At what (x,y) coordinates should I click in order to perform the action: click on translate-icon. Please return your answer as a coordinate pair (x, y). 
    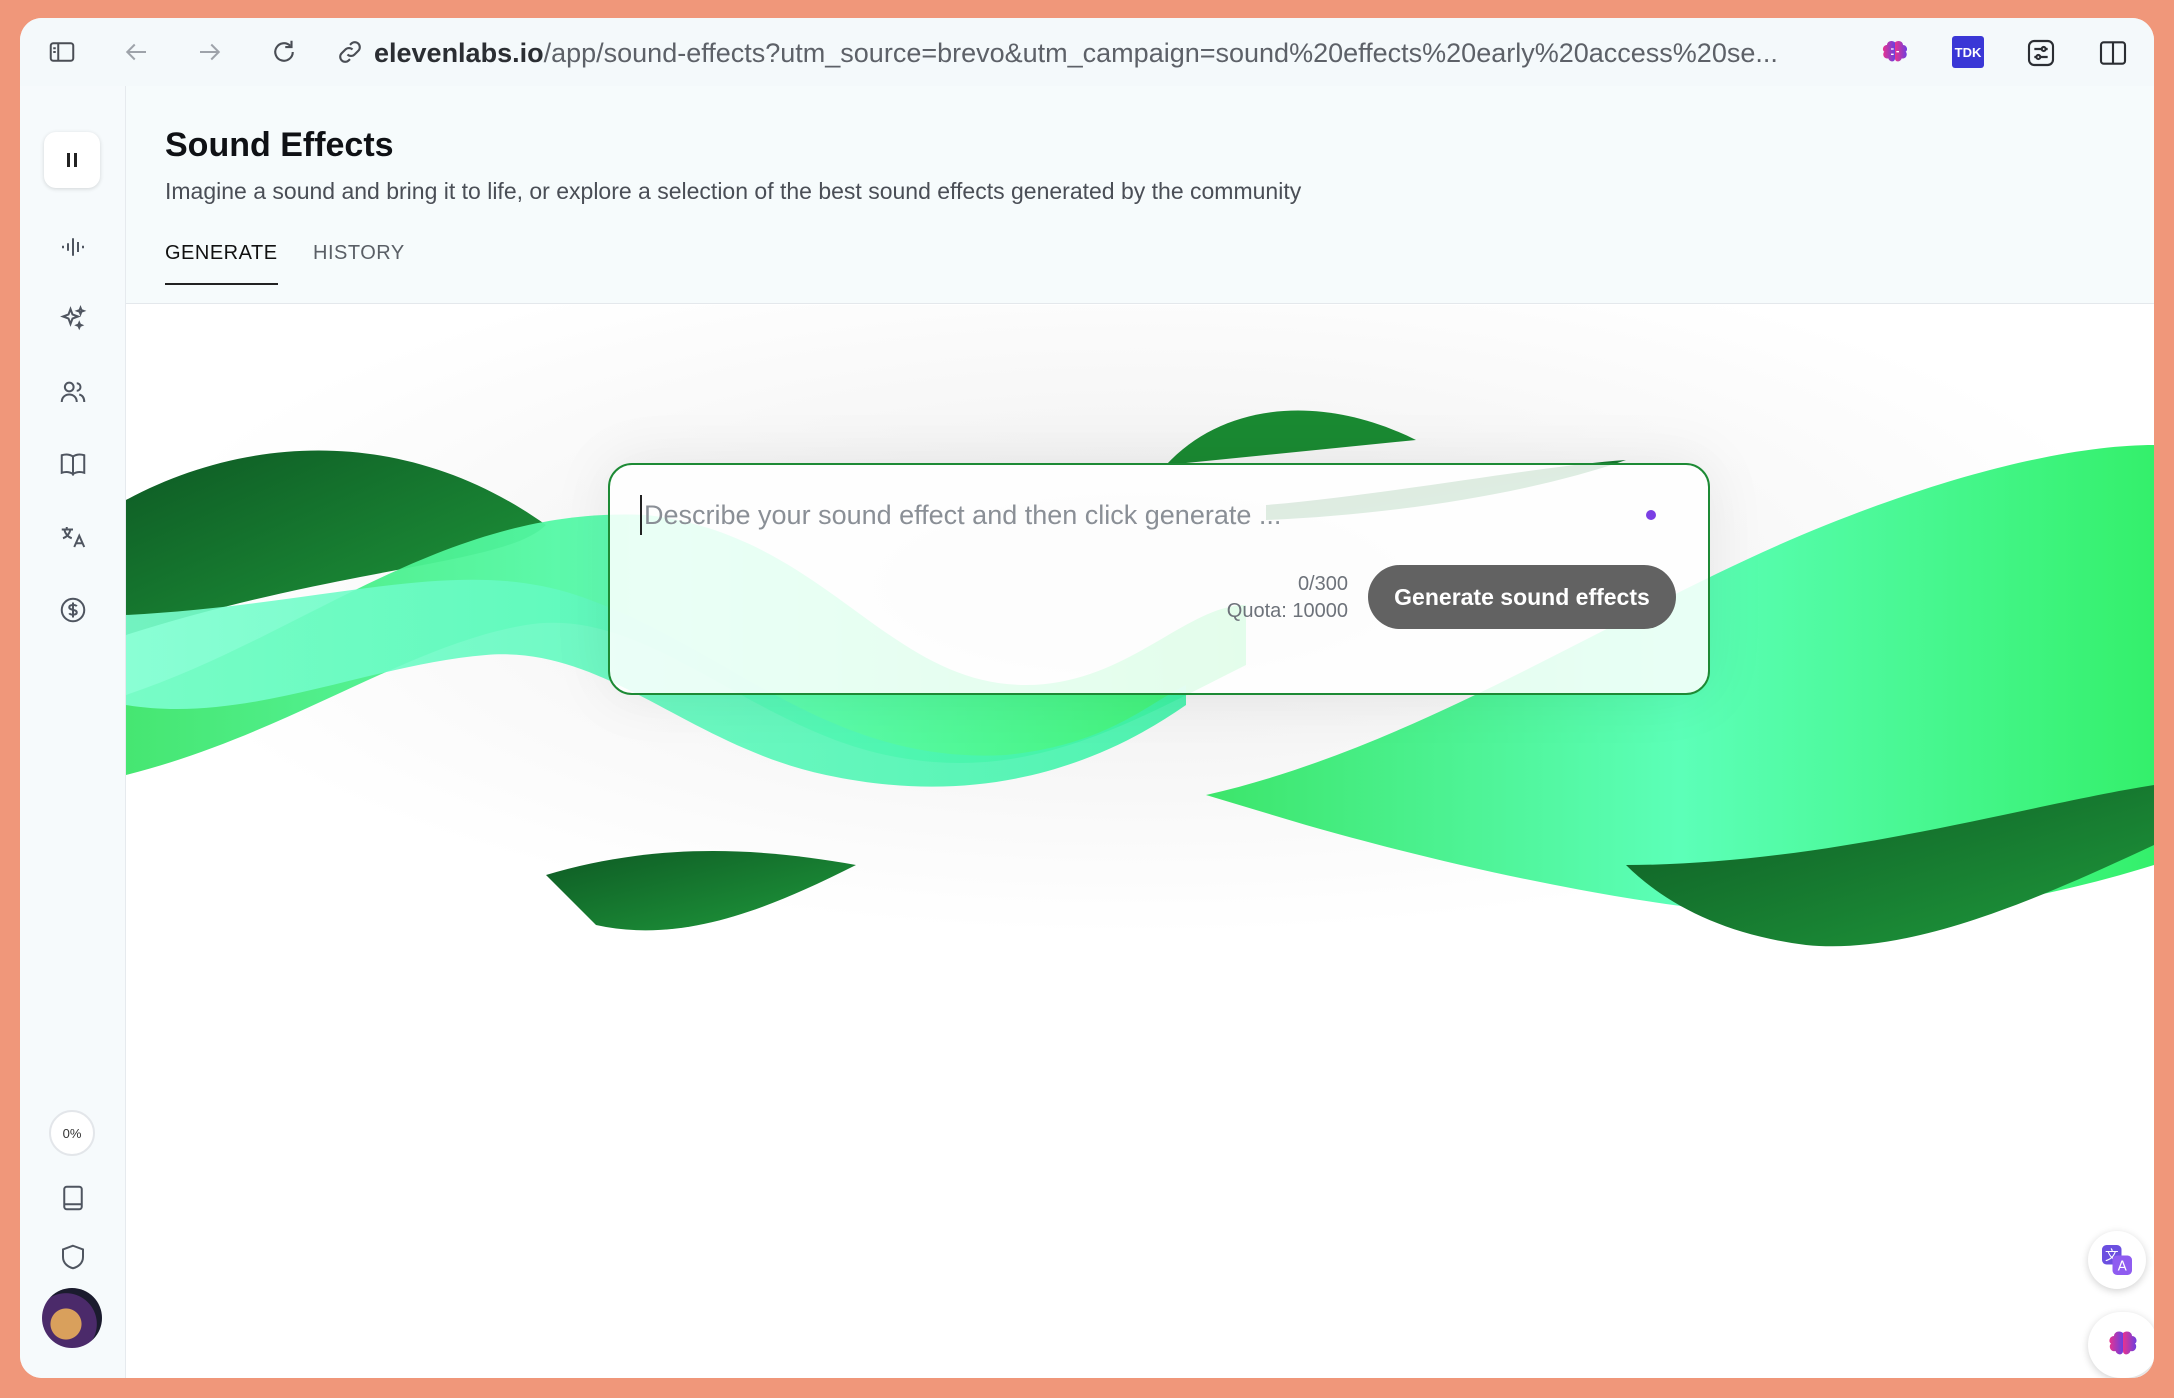
    Looking at the image, I should click on (73, 537).